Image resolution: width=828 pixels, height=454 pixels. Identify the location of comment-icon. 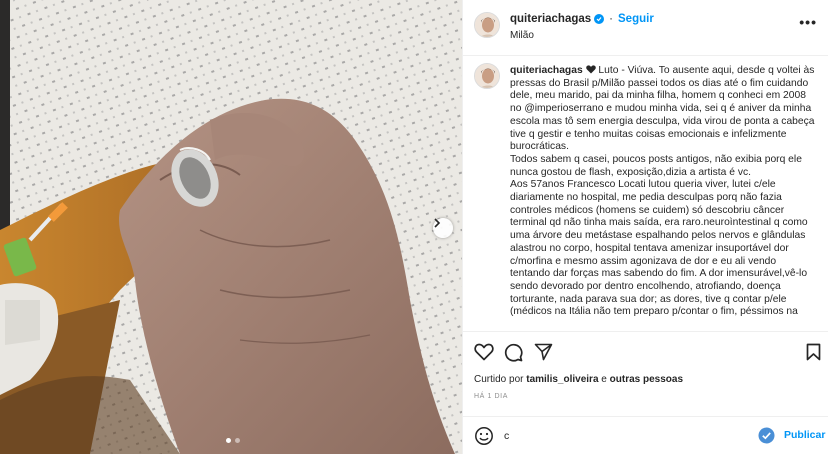
(513, 352).